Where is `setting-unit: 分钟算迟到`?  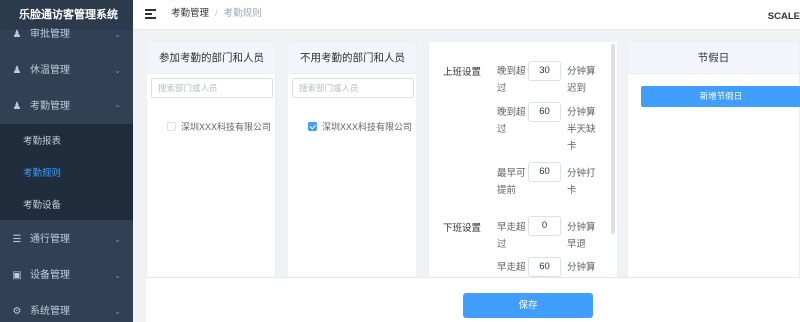 setting-unit: 分钟算迟到 is located at coordinates (581, 80).